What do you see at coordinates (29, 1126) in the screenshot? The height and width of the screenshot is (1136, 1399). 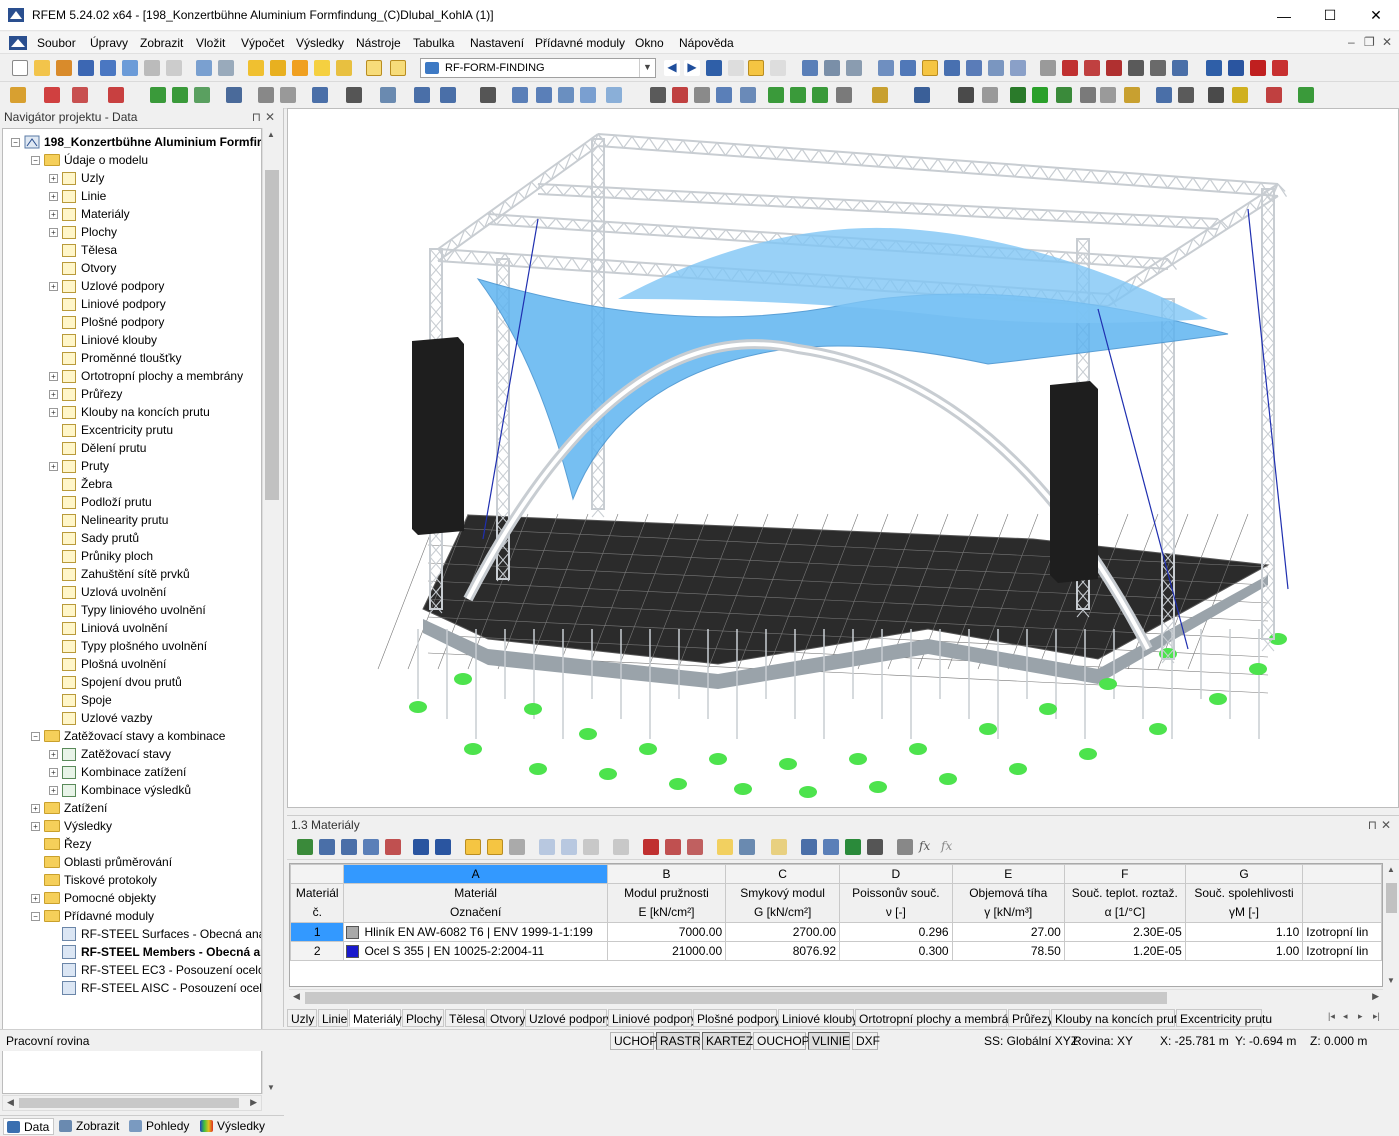 I see `tab-data: Data` at bounding box center [29, 1126].